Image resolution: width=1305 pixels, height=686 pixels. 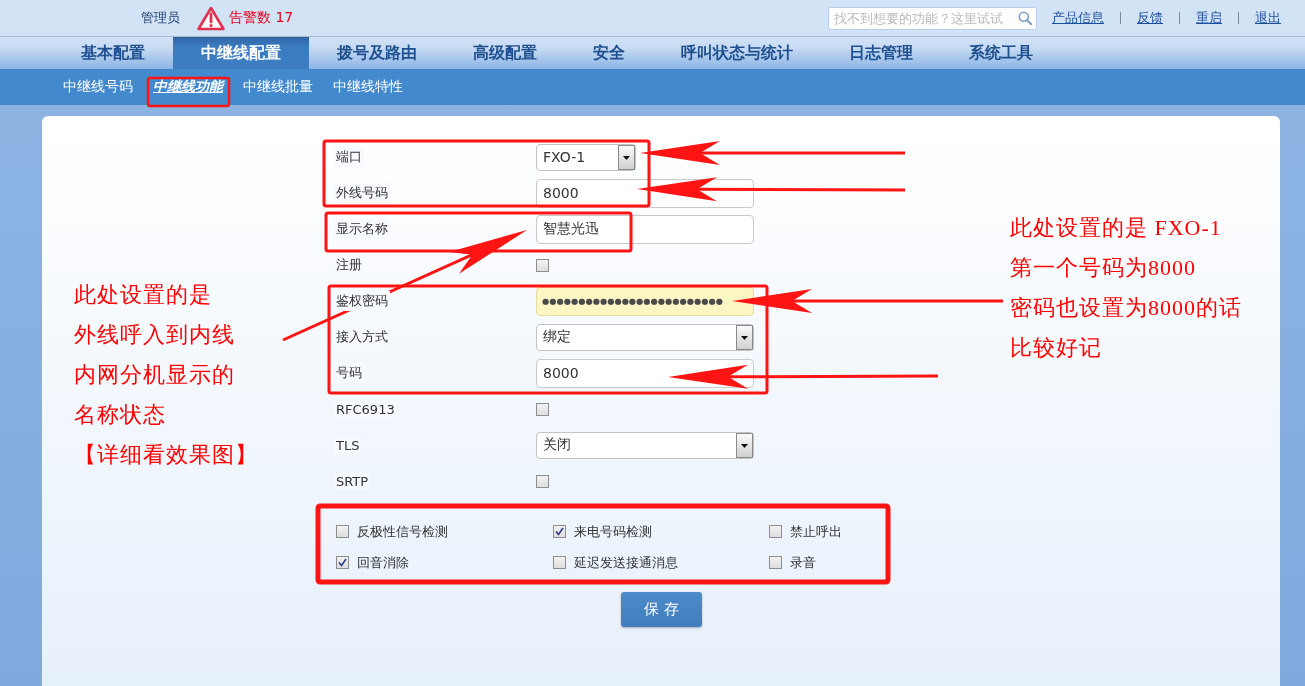 What do you see at coordinates (113, 53) in the screenshot?
I see `nav-tab: 基本配置` at bounding box center [113, 53].